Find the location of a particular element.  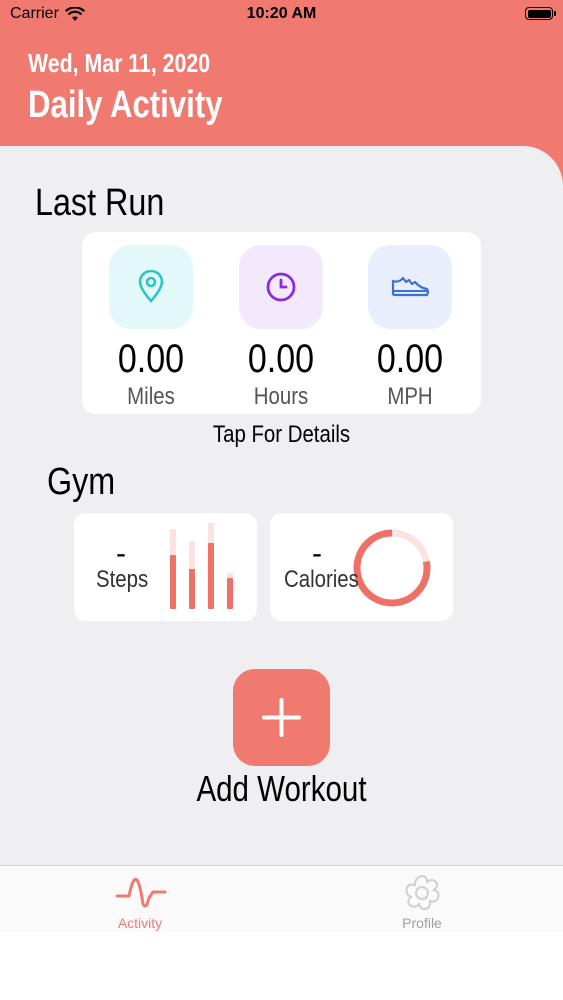

heartbeat-icon is located at coordinates (141, 892).